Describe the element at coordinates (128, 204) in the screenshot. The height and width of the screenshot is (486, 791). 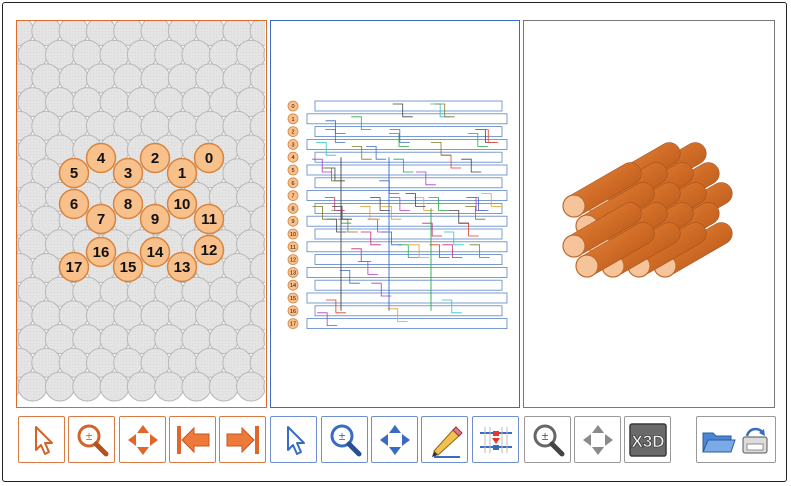
I see `helix-8: 8` at that location.